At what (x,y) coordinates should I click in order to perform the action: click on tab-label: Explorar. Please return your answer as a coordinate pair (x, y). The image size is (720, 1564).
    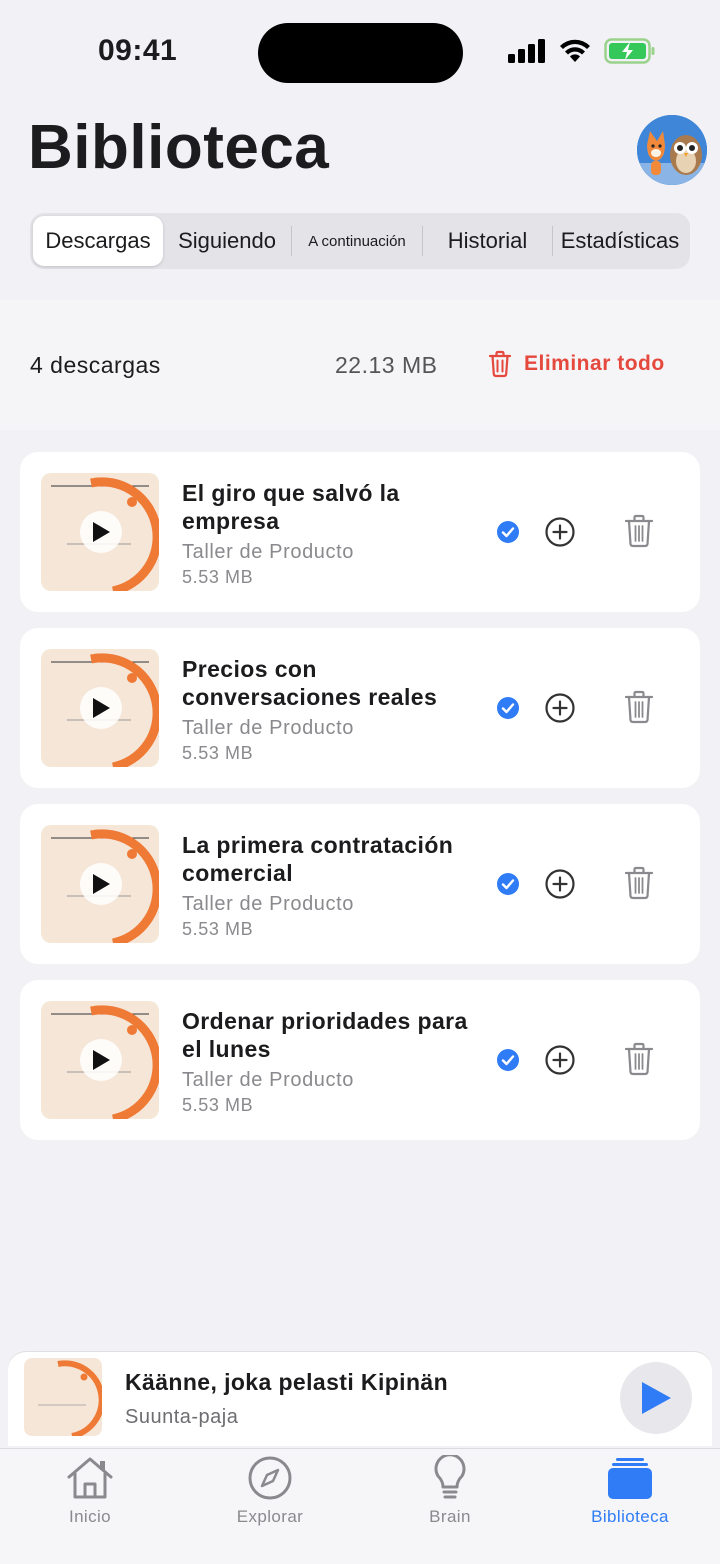
    Looking at the image, I should click on (270, 1516).